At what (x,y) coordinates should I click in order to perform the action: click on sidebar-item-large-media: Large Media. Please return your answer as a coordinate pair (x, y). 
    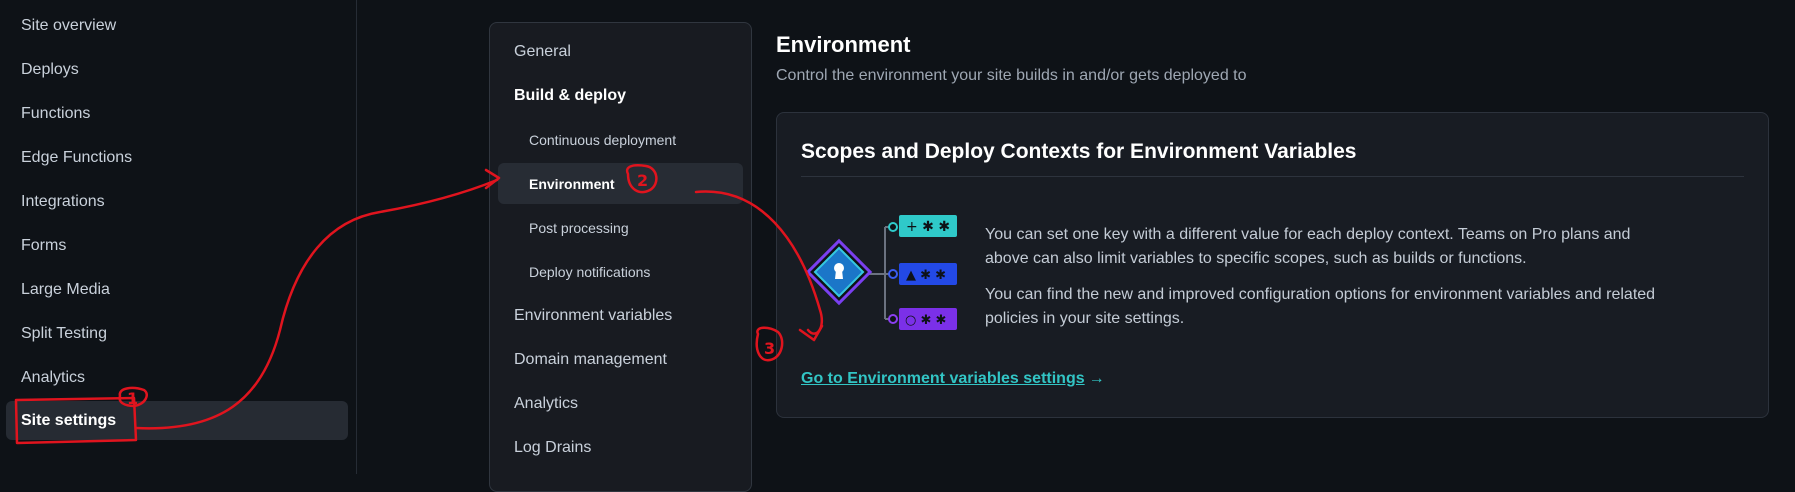
    Looking at the image, I should click on (177, 289).